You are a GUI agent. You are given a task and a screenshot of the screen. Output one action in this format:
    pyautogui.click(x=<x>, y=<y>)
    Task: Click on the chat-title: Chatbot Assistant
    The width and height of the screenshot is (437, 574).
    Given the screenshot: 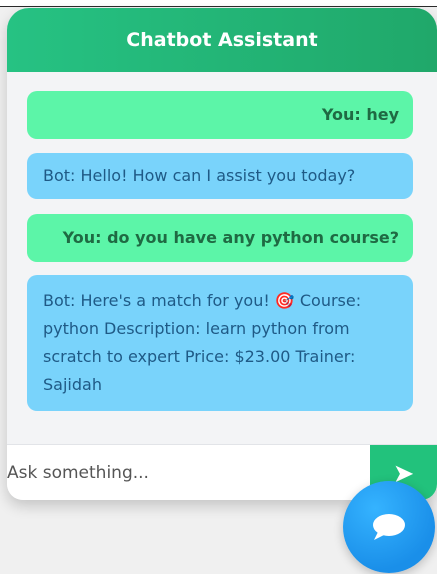 What is the action you would take?
    pyautogui.click(x=222, y=40)
    